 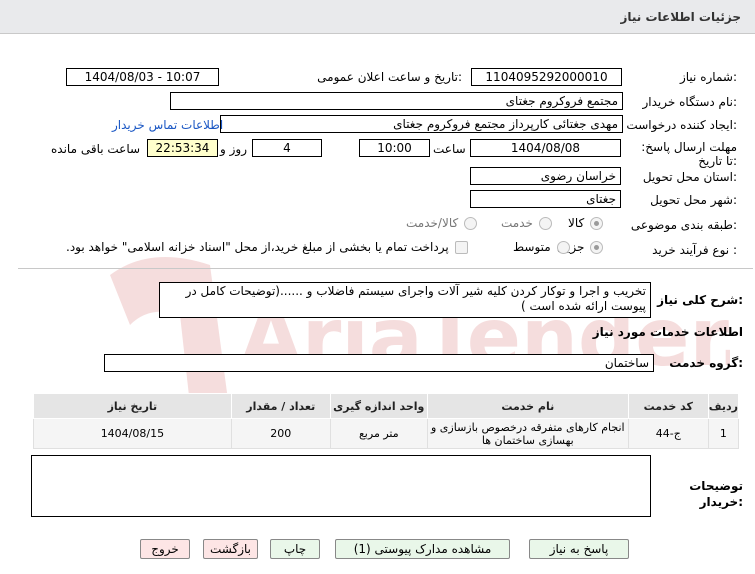 I want to click on buyer-org-field: مجتمع فروکروم جغتای, so click(x=396, y=101).